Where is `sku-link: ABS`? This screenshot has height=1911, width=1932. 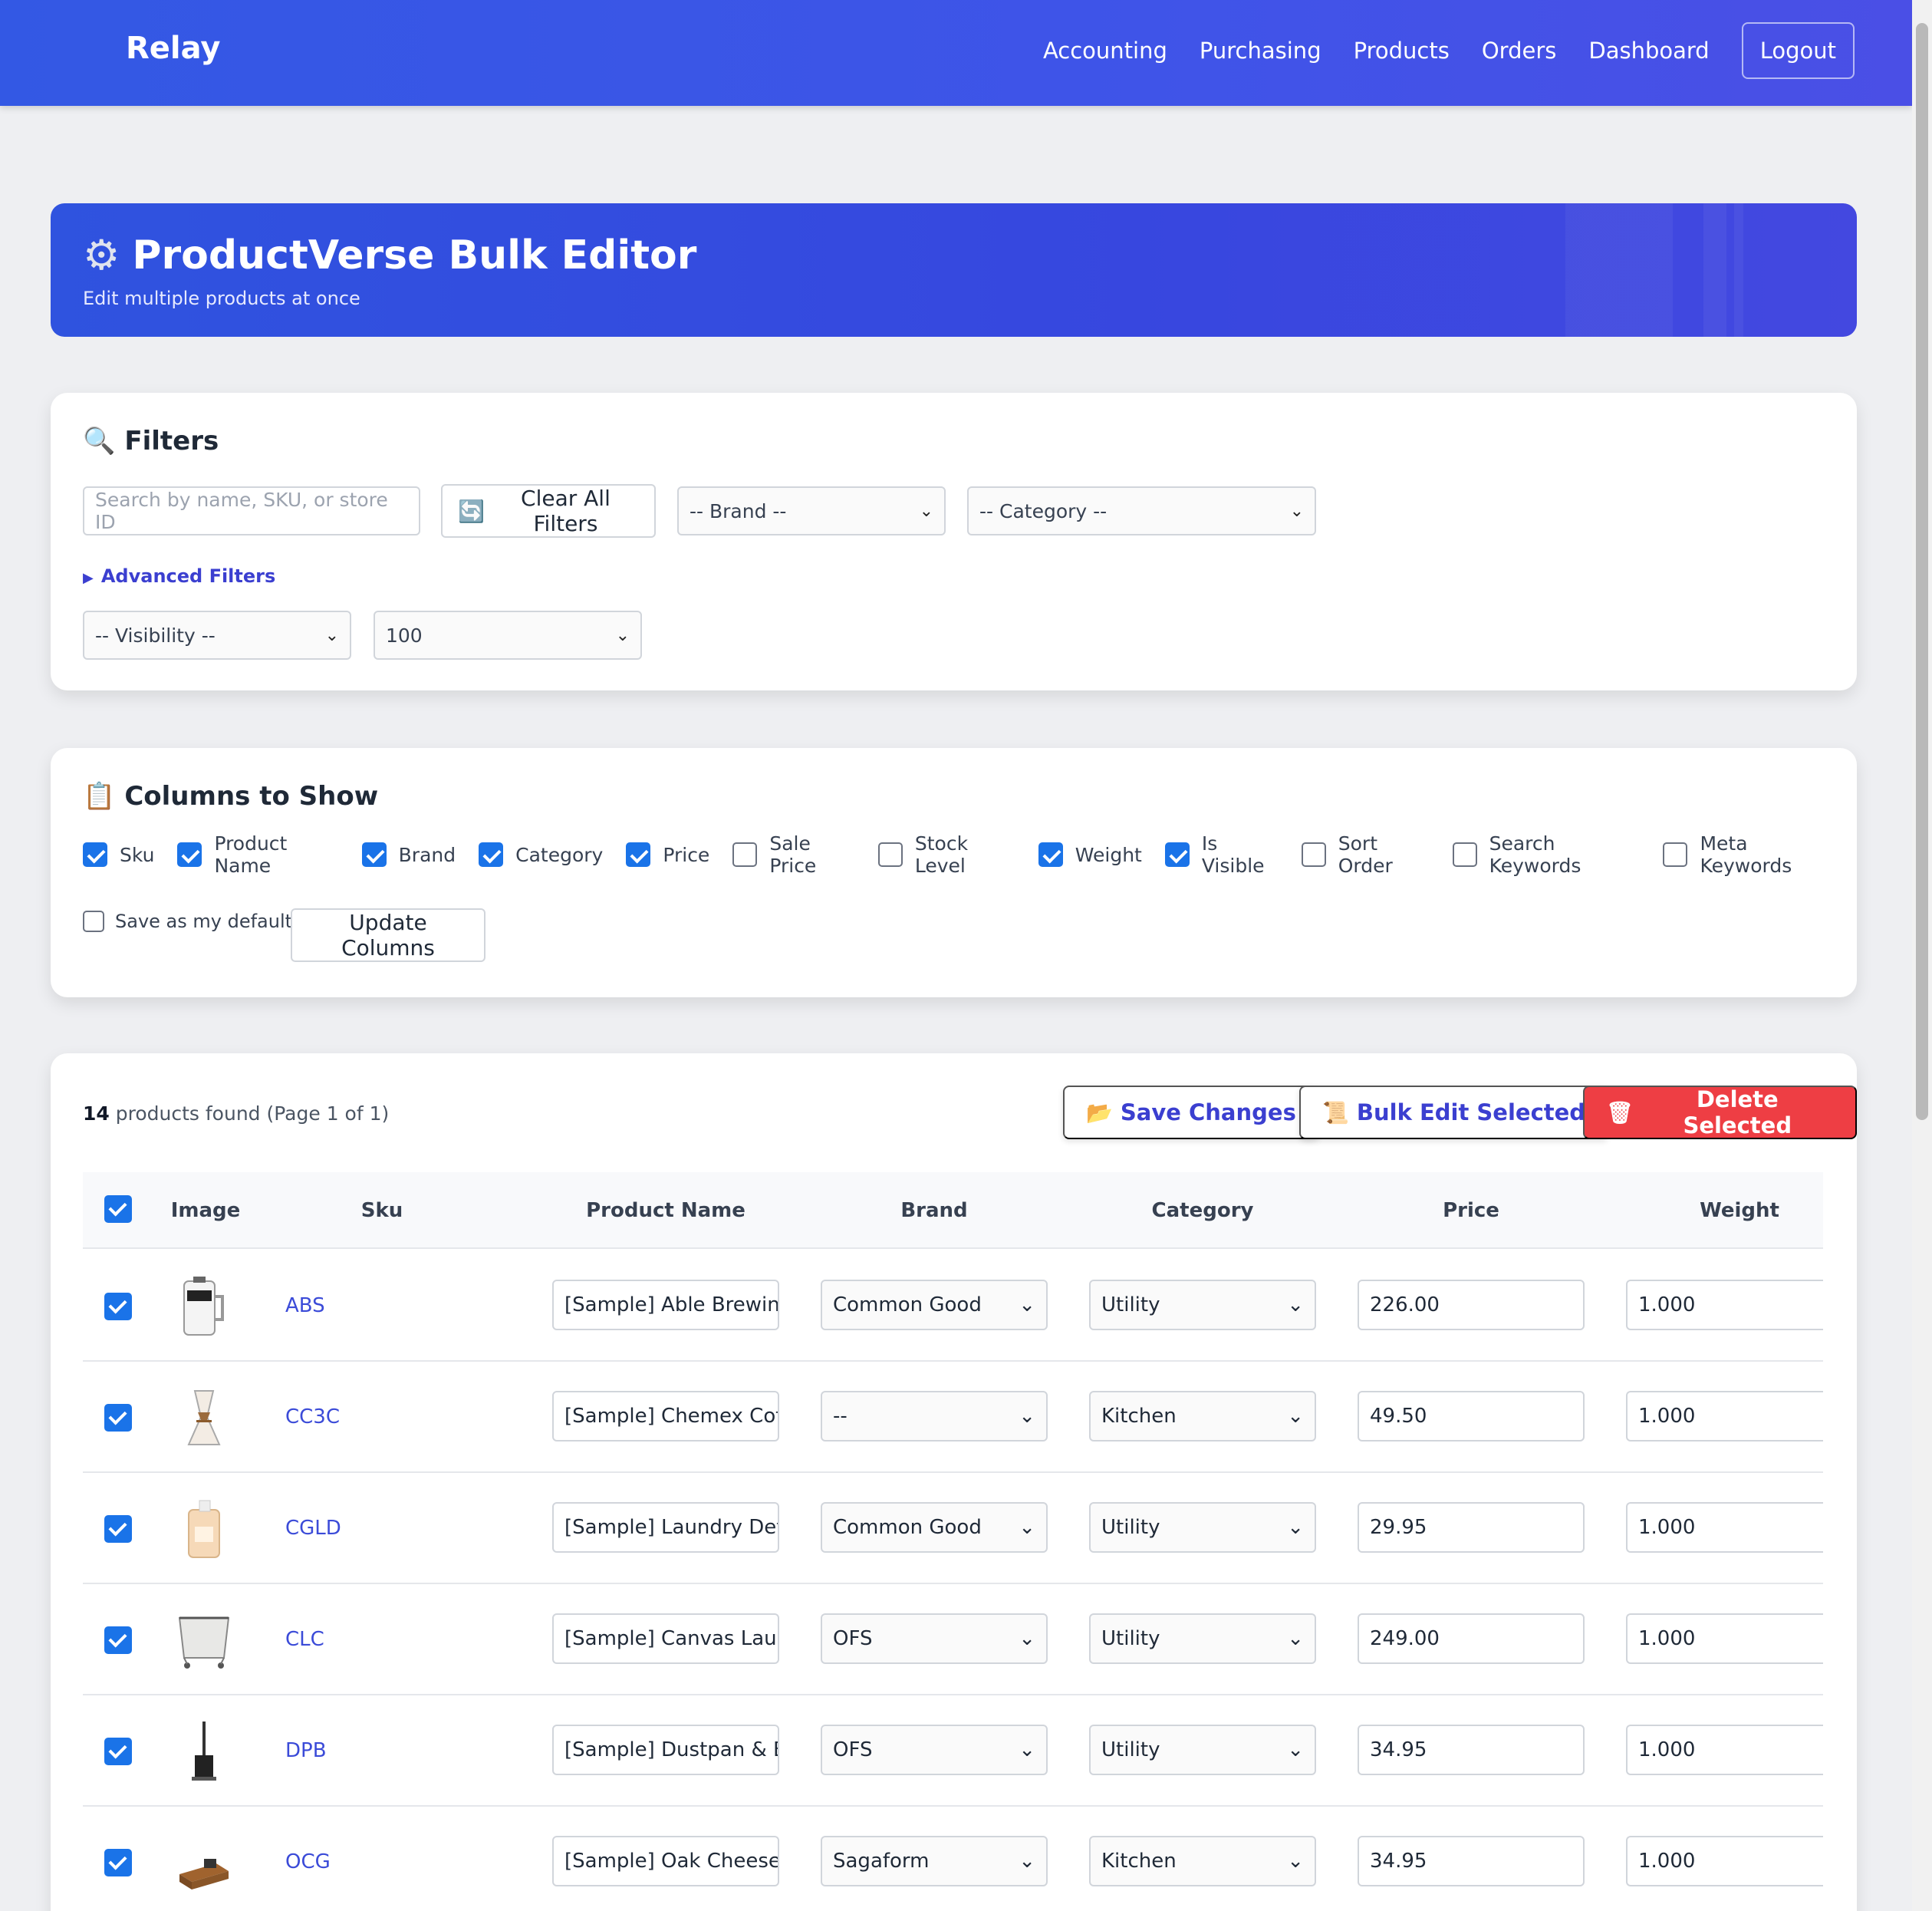
sku-link: ABS is located at coordinates (305, 1305).